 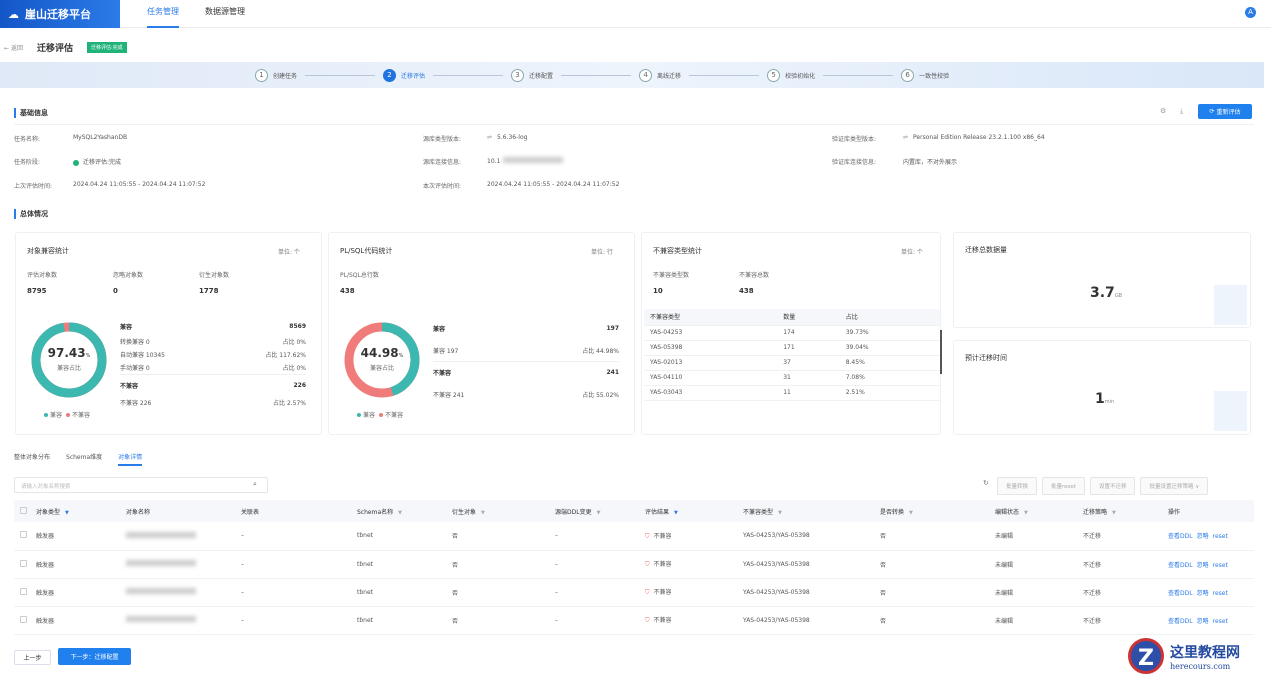 What do you see at coordinates (1125, 511) in the screenshot?
I see `column-header: 迁移策略 ▼` at bounding box center [1125, 511].